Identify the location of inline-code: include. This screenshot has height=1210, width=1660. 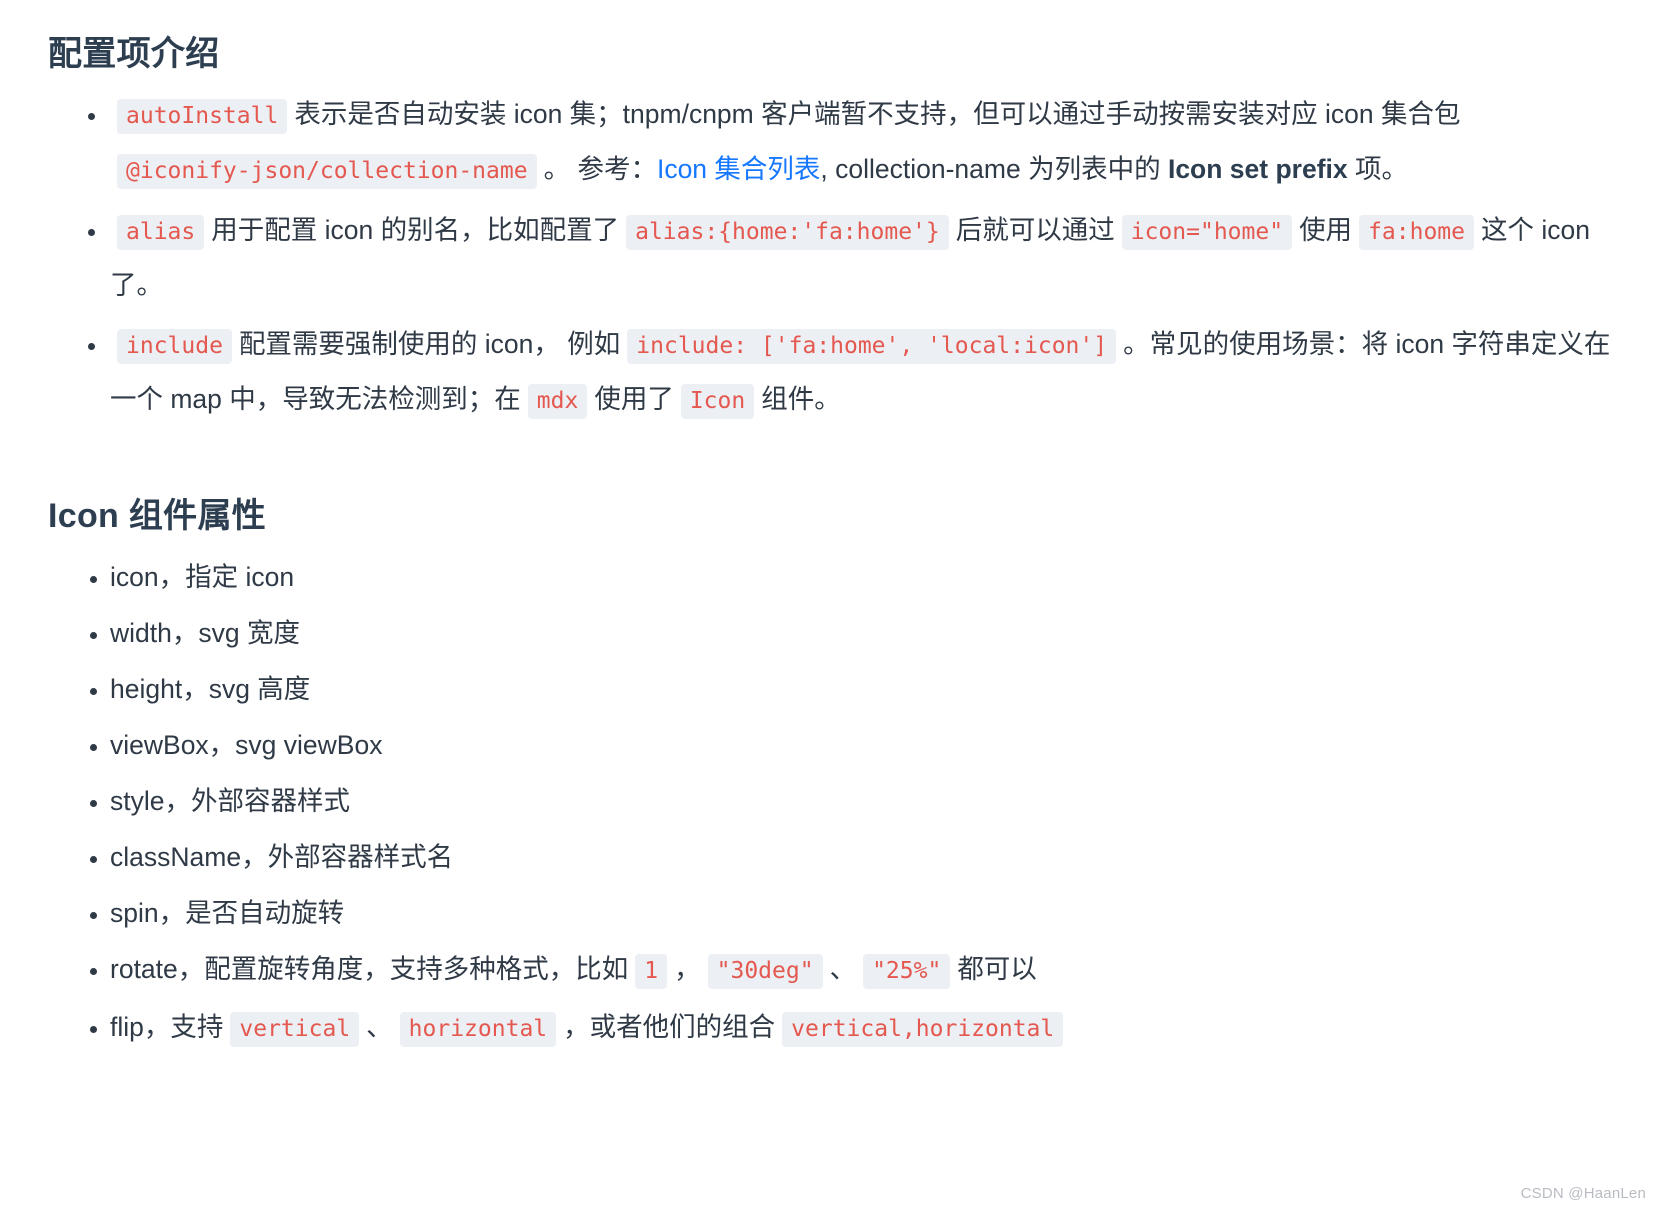
(174, 346).